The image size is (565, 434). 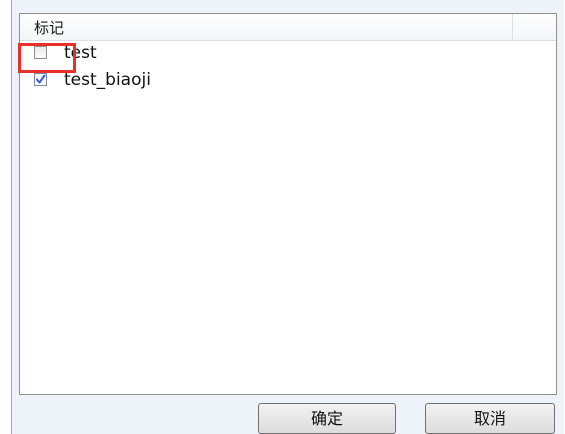 I want to click on list-item-label: test_biaoji, so click(x=107, y=80).